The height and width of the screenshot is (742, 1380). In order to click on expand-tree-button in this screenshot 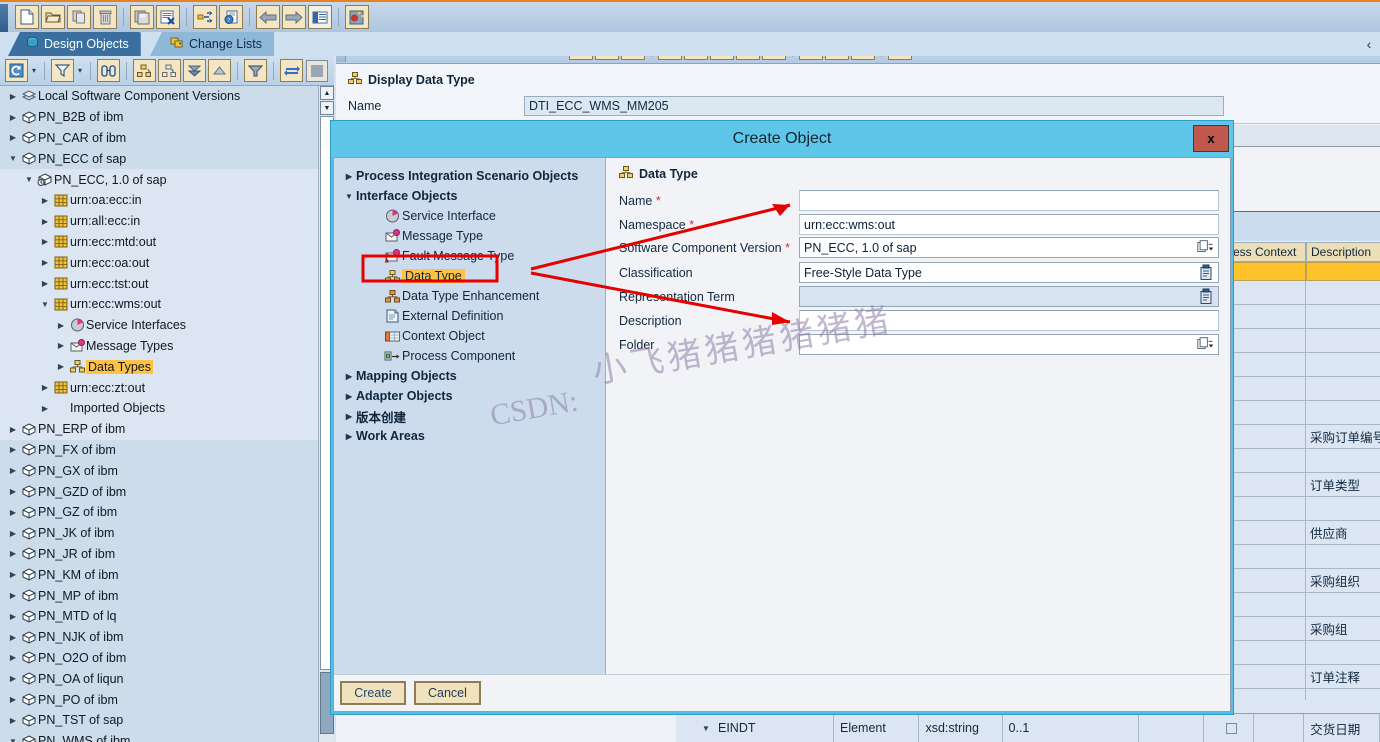, I will do `click(145, 70)`.